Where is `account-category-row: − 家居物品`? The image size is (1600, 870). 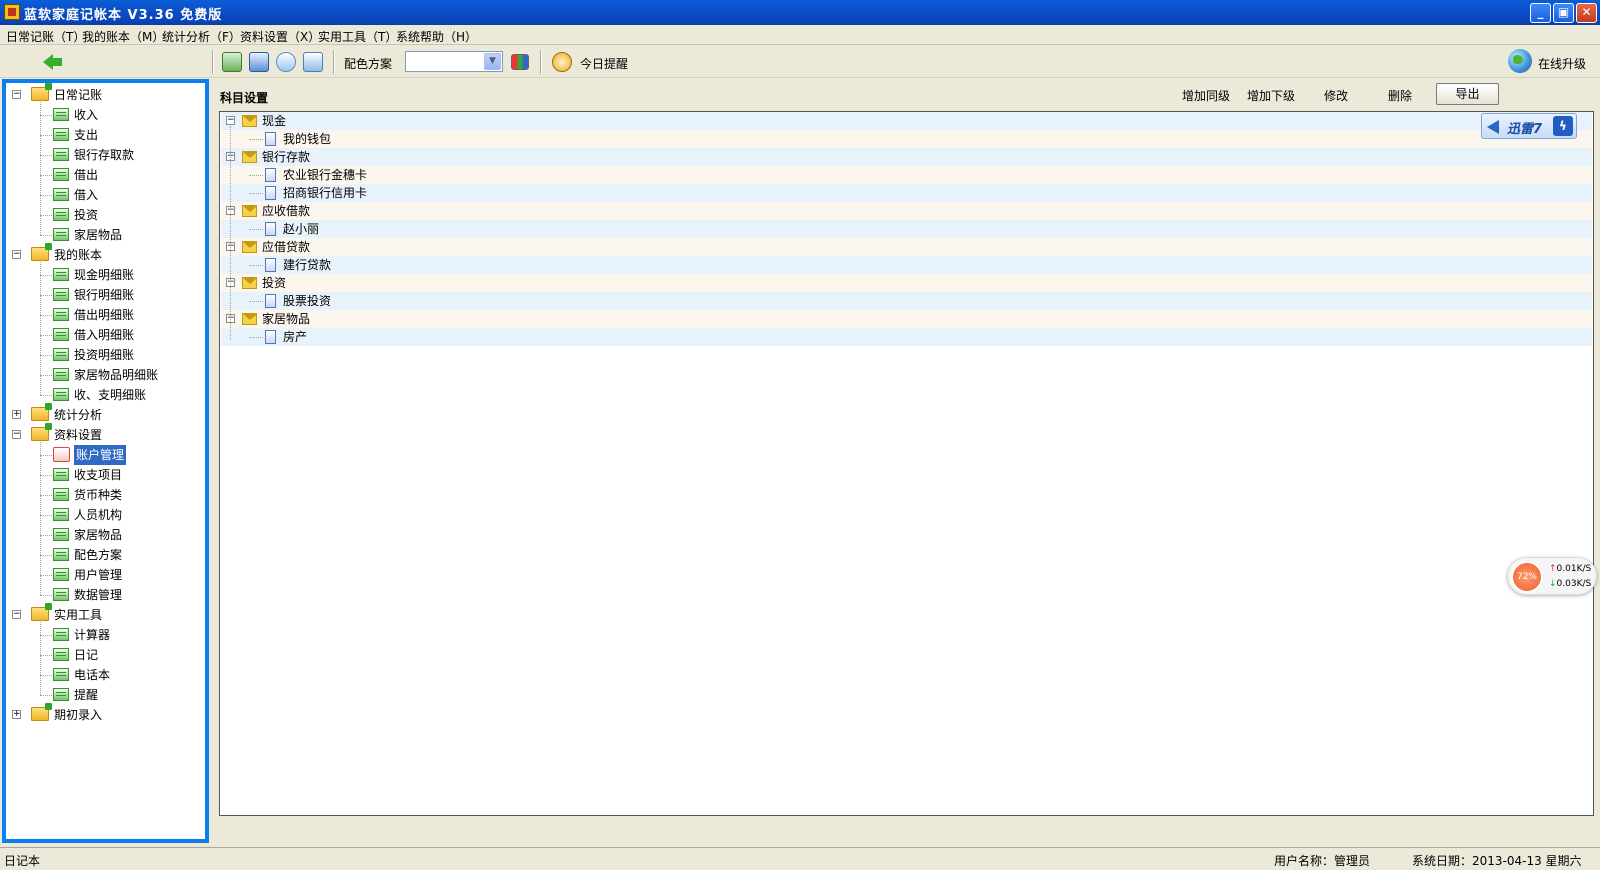 account-category-row: − 家居物品 is located at coordinates (906, 319).